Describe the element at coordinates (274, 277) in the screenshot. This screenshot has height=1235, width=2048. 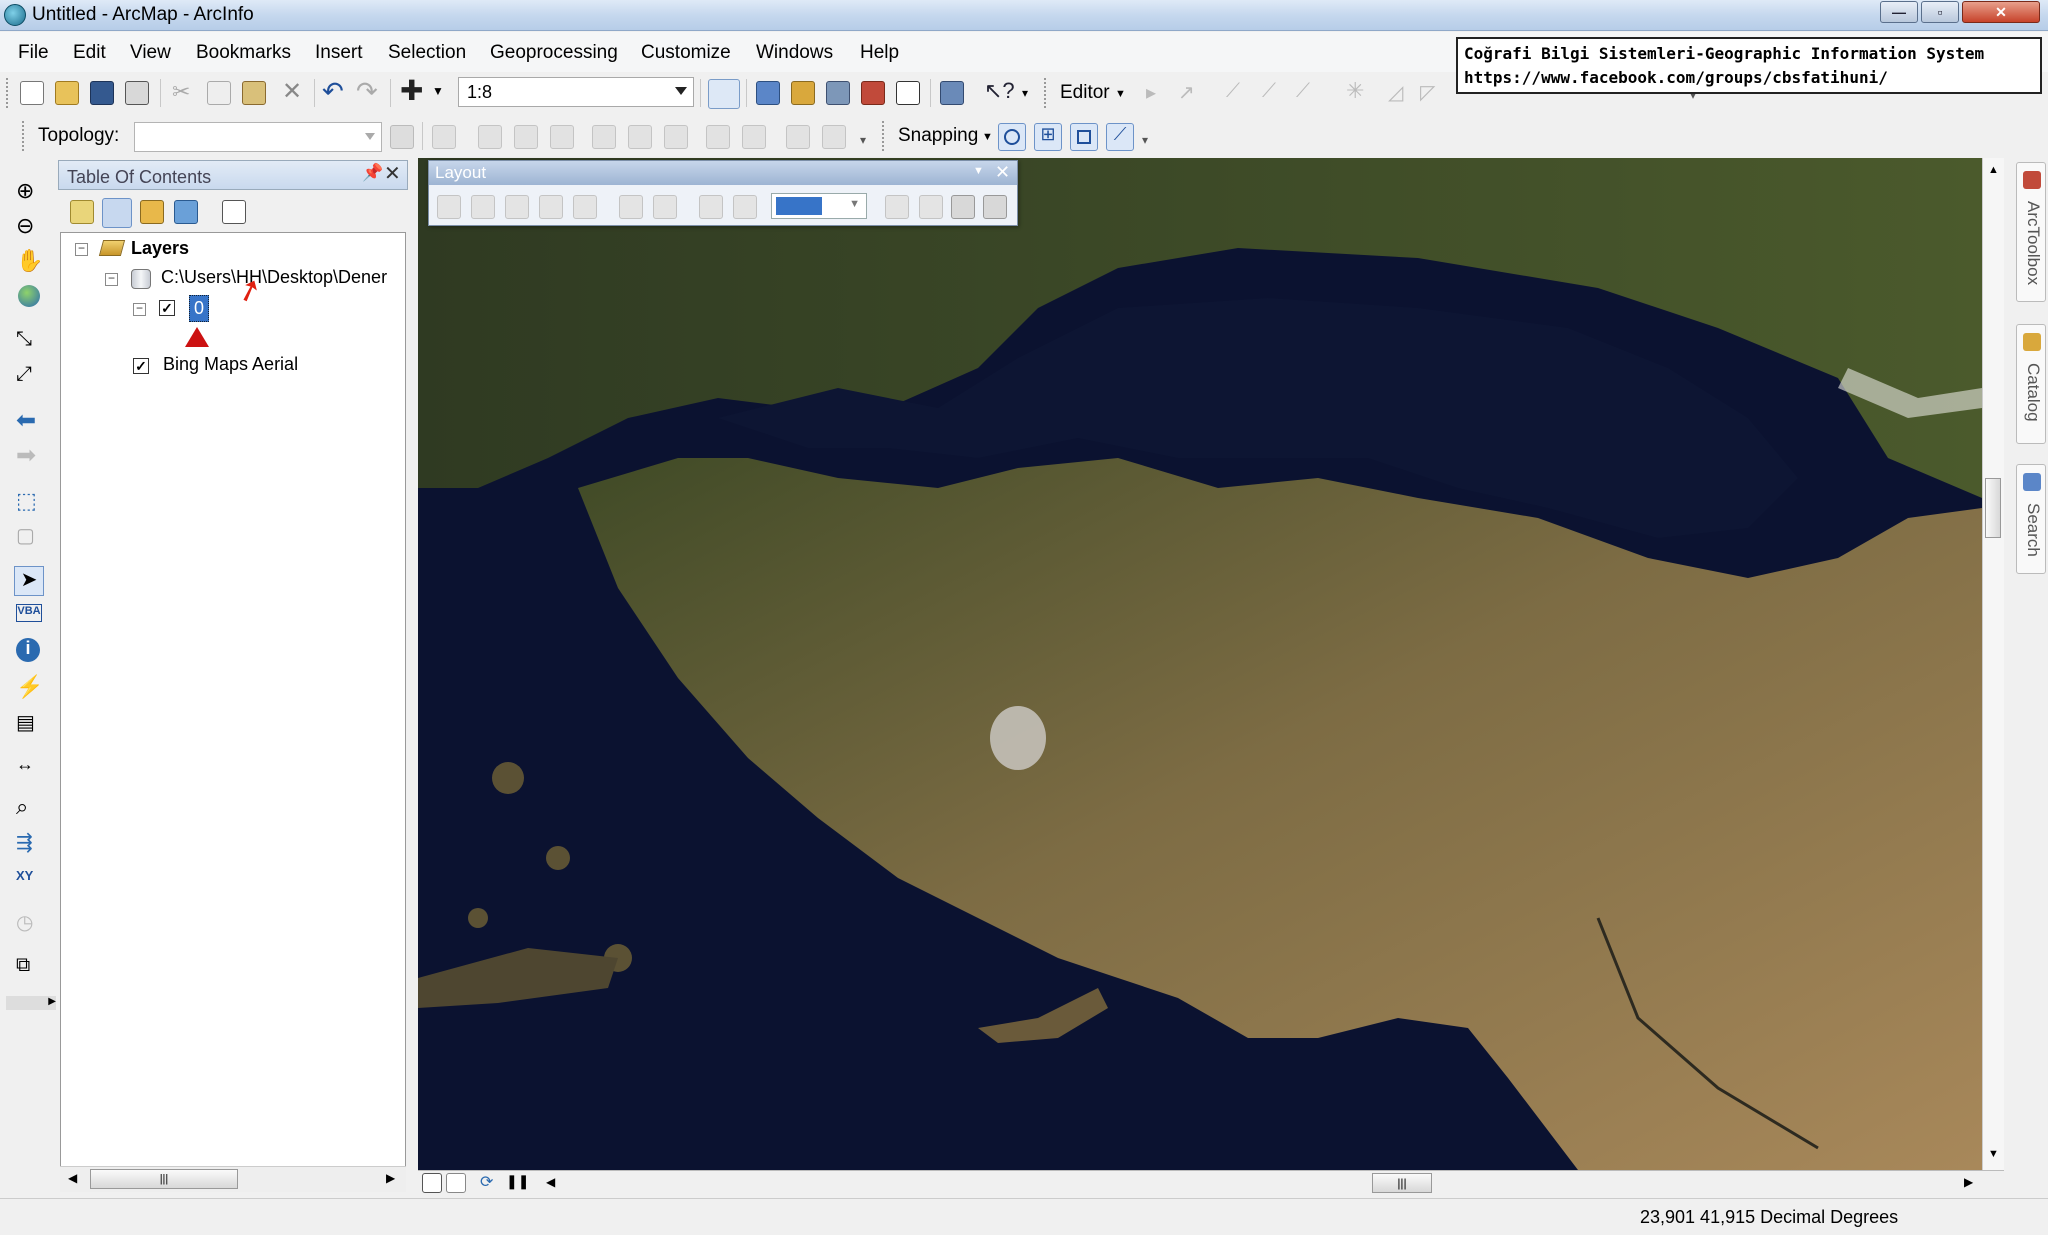
I see `datasource-path: C:\Users\HH\Desktop\Dener` at that location.